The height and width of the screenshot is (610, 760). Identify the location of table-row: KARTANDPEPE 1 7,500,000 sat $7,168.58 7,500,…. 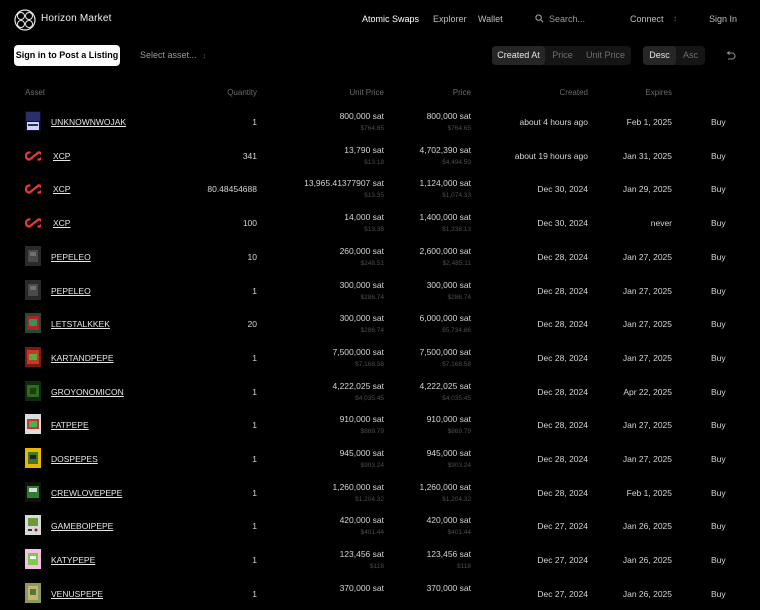
(380, 357).